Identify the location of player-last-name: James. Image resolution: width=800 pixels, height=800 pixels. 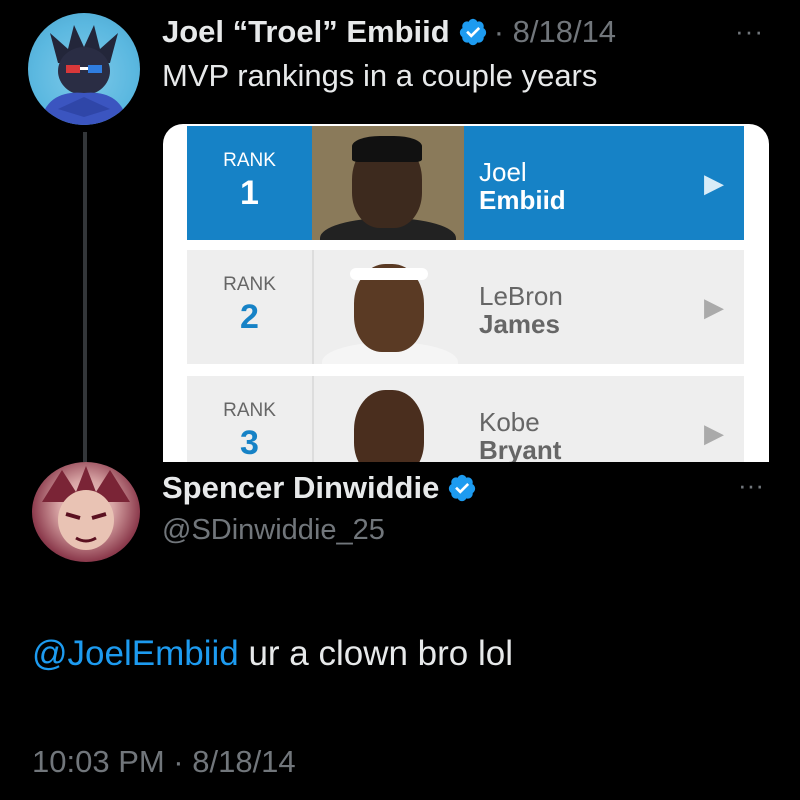
(519, 324).